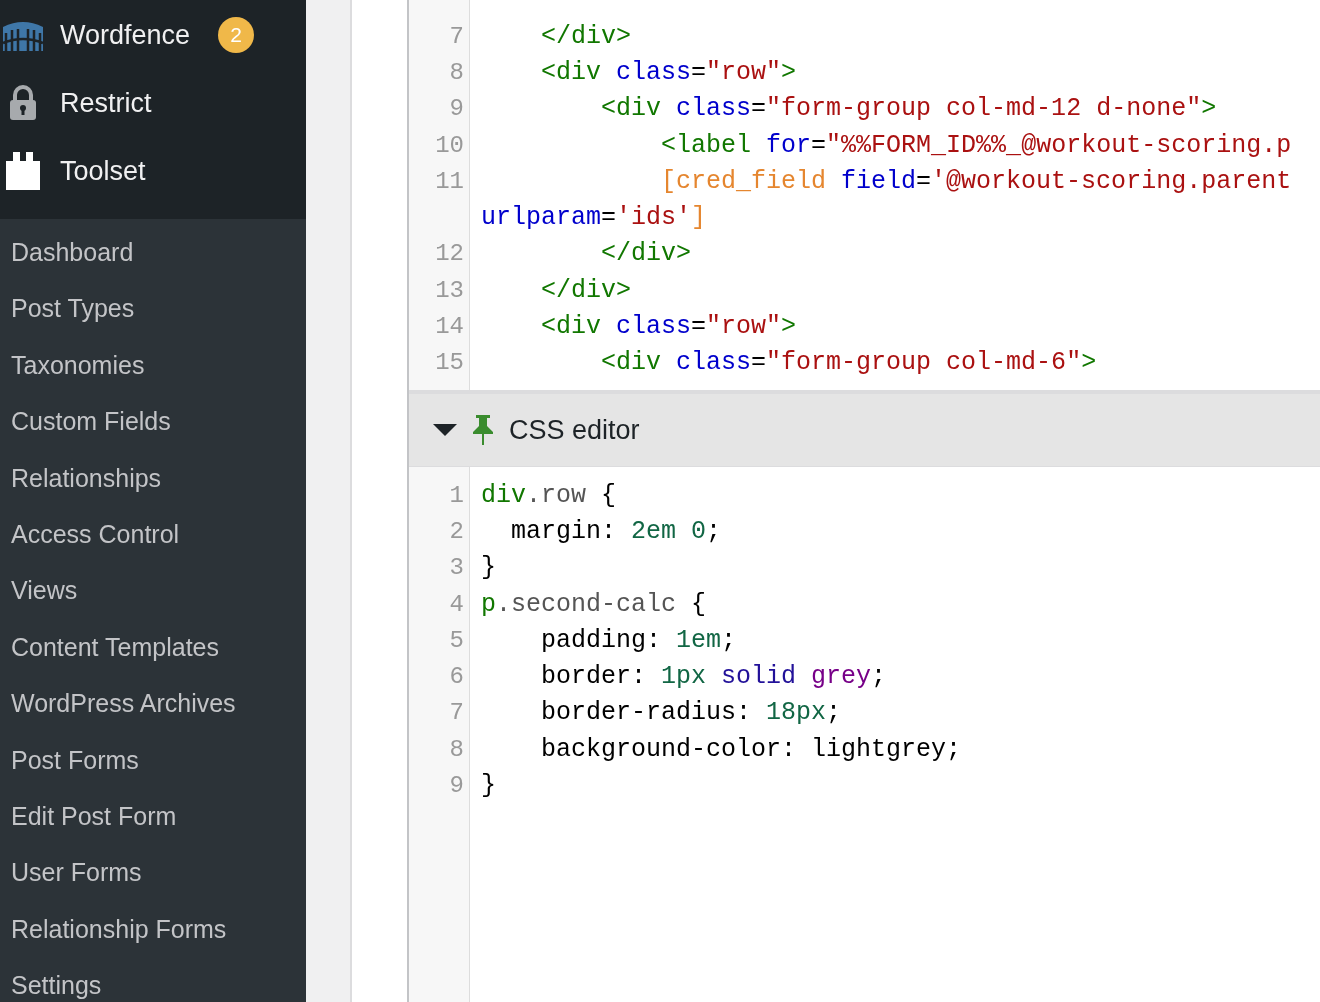 This screenshot has height=1002, width=1320. Describe the element at coordinates (23, 171) in the screenshot. I see `block-icon` at that location.